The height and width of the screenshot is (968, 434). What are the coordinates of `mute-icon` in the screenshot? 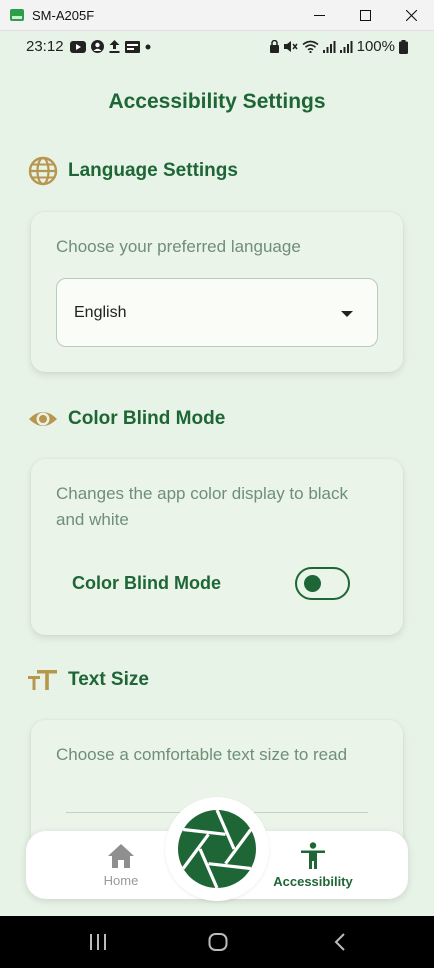 It's located at (290, 46).